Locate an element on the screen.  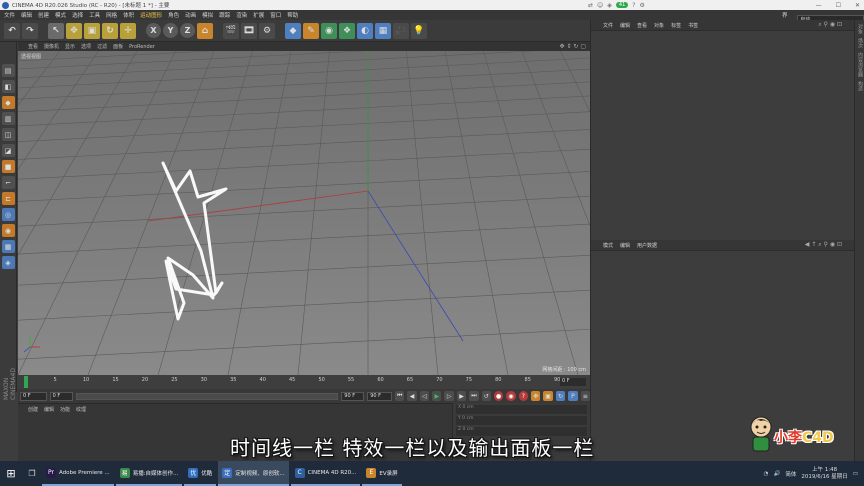
transform-icon: ✛ is located at coordinates (128, 30).